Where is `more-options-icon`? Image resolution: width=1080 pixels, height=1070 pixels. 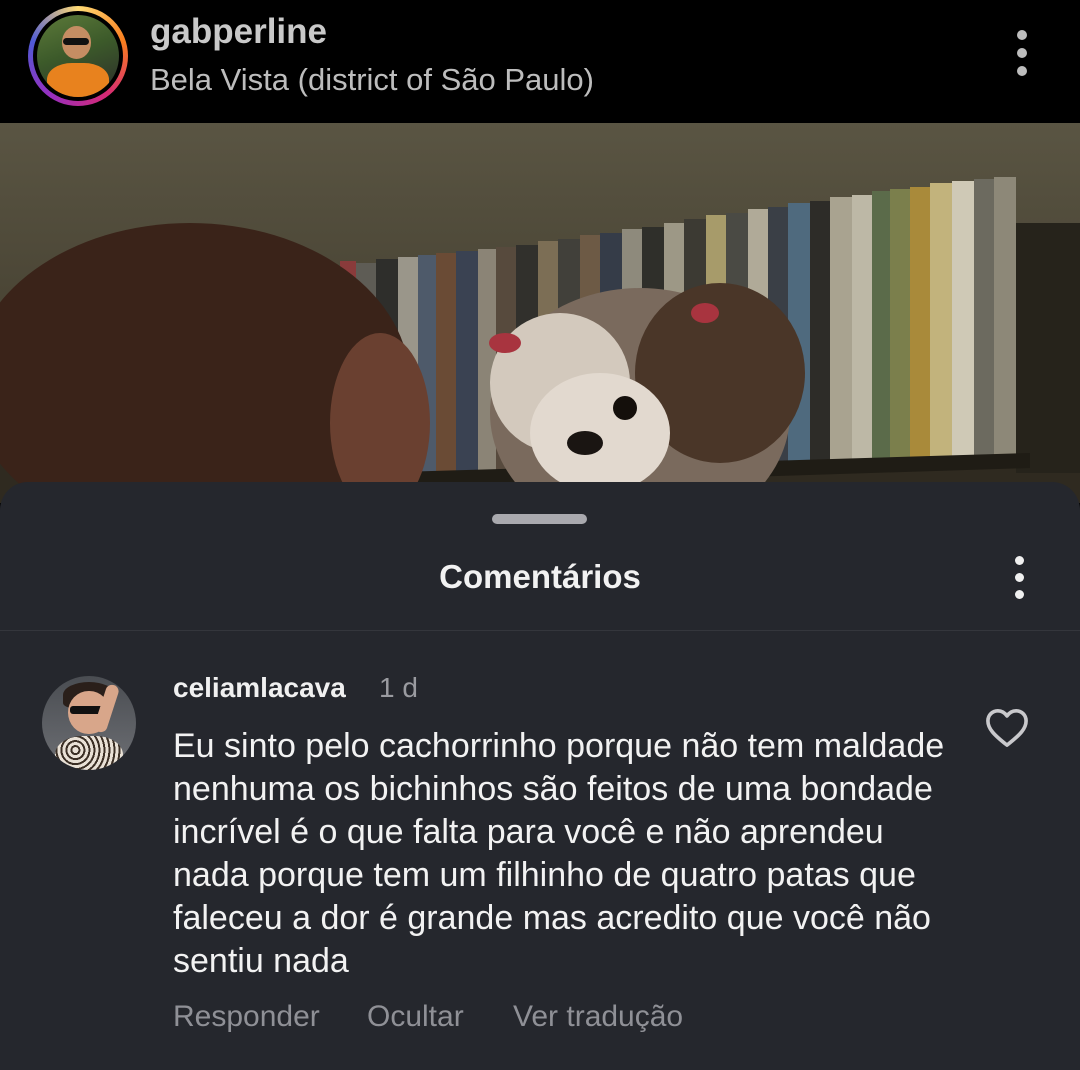
more-options-icon is located at coordinates (1022, 56).